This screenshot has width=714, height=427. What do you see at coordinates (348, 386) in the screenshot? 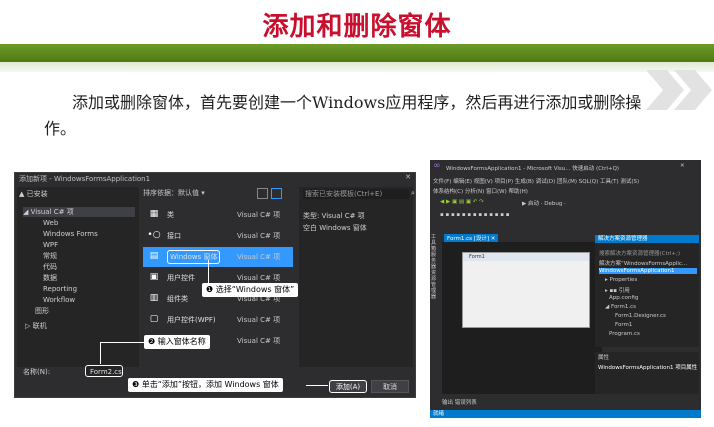
I see `add-button: 添加(A)` at bounding box center [348, 386].